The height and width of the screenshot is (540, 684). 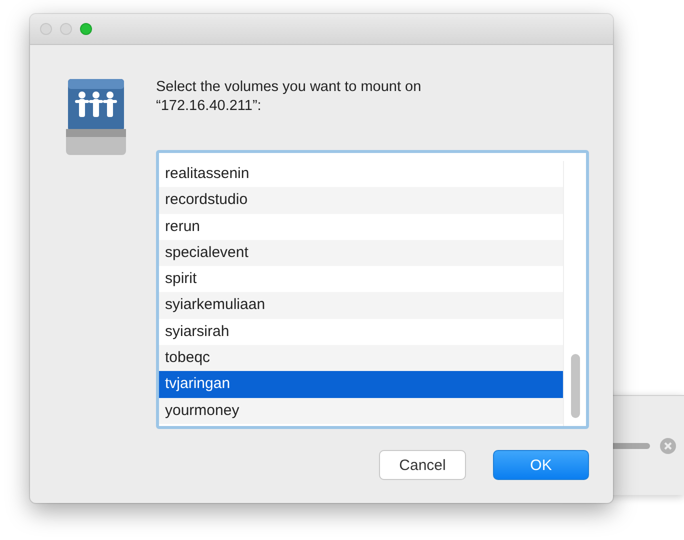 What do you see at coordinates (361, 305) in the screenshot?
I see `volume-item: syiarkemuliaan` at bounding box center [361, 305].